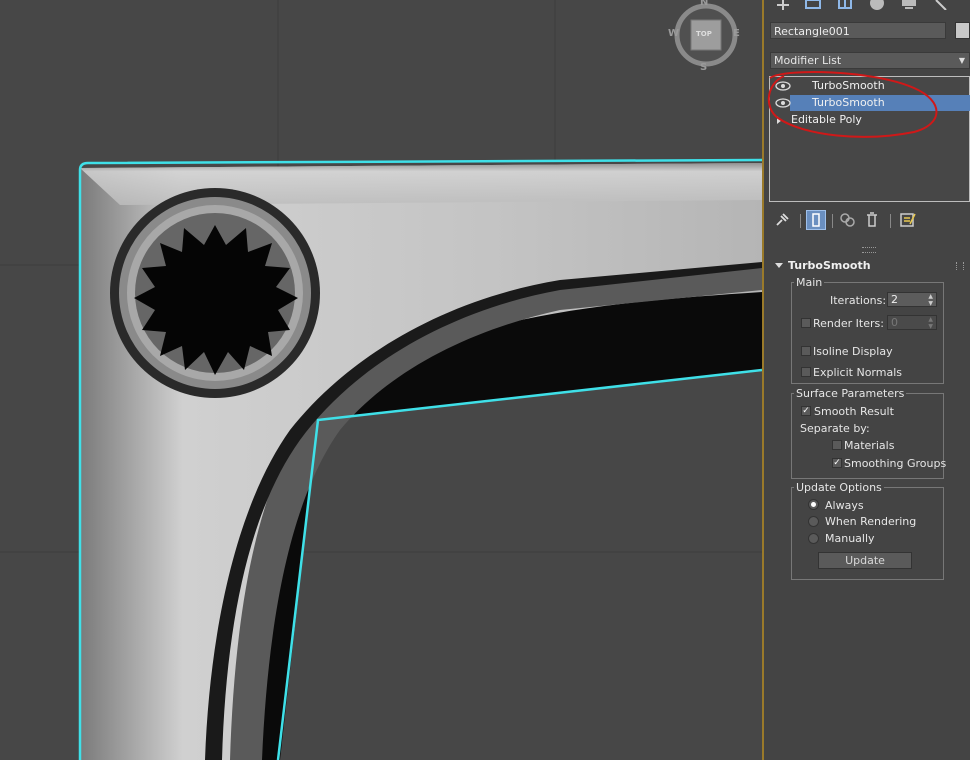  What do you see at coordinates (912, 299) in the screenshot?
I see `iterations-spinner: 2 ▲ ▼` at bounding box center [912, 299].